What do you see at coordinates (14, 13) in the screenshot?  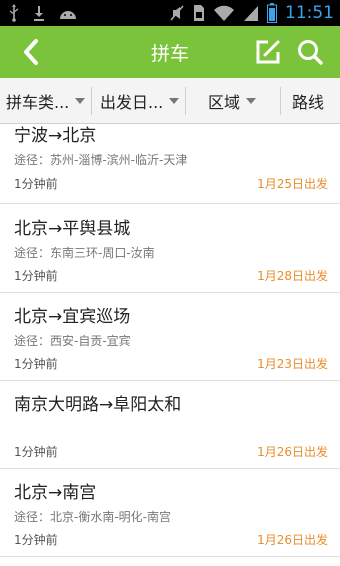 I see `usb-icon` at bounding box center [14, 13].